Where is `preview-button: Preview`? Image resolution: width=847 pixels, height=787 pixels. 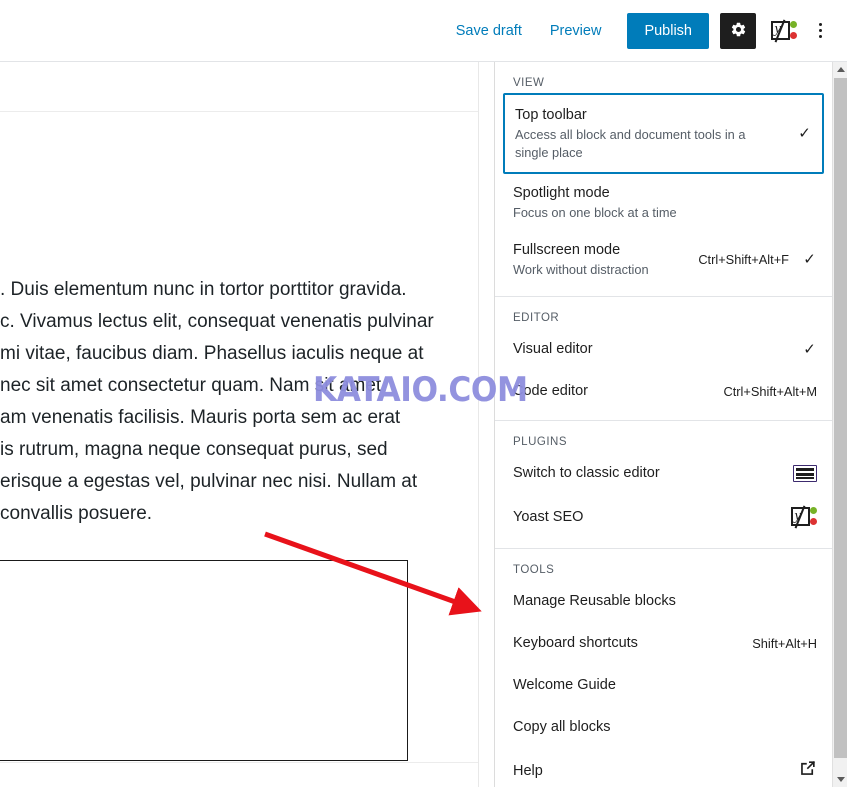
preview-button: Preview is located at coordinates (576, 31).